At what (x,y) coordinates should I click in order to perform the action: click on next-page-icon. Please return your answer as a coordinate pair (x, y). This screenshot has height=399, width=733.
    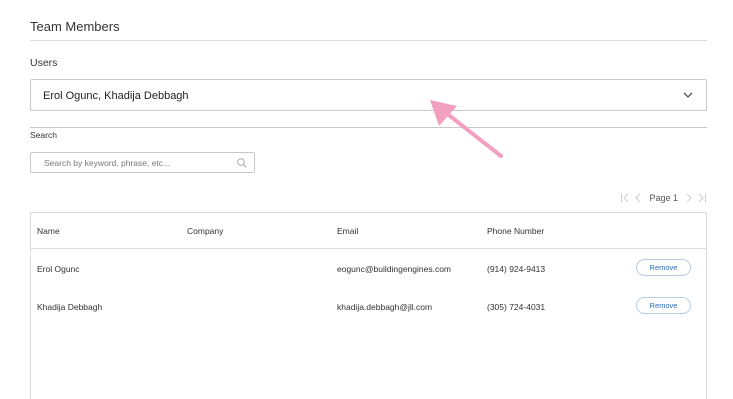
    Looking at the image, I should click on (689, 198).